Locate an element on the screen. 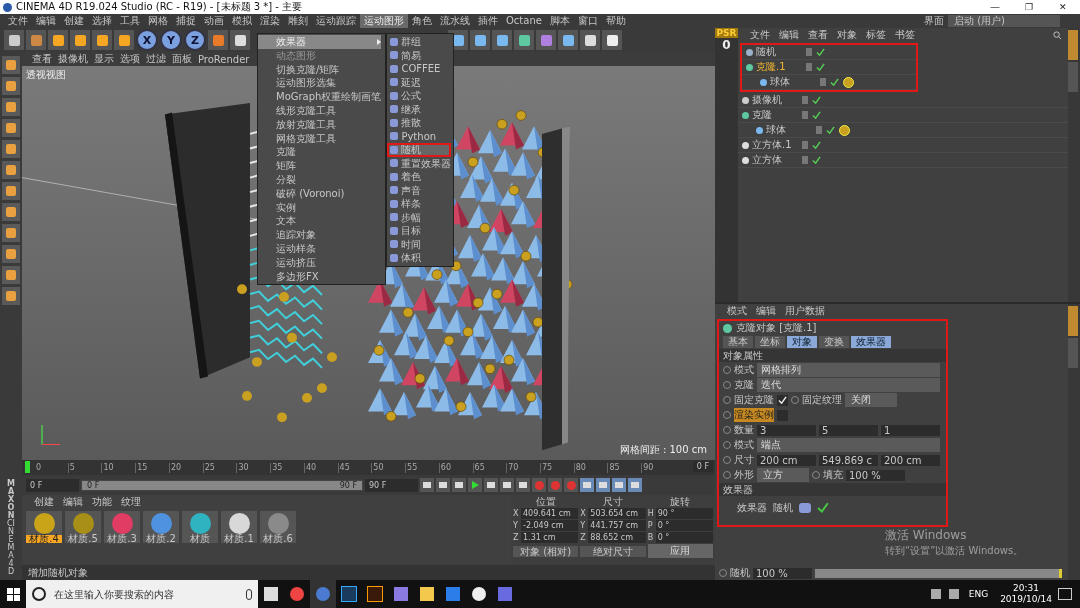 The width and height of the screenshot is (1080, 608). menu-item: 文本 is located at coordinates (320, 221).